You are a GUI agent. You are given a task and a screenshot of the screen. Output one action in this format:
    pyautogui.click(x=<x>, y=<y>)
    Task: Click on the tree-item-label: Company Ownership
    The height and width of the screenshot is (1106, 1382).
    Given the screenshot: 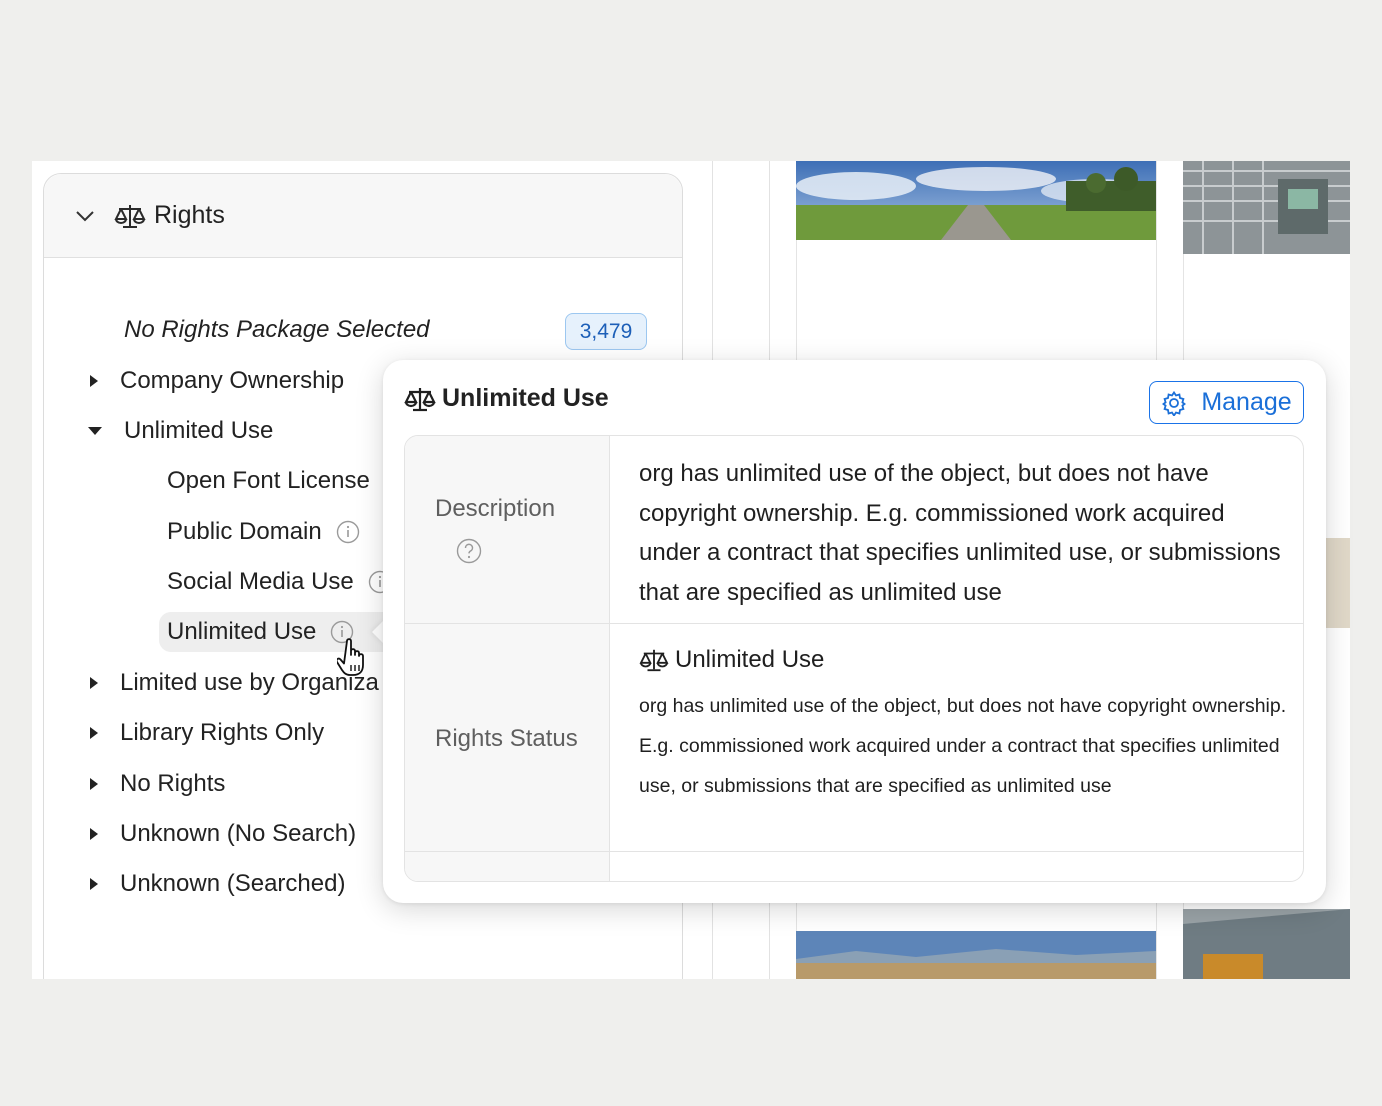 What is the action you would take?
    pyautogui.click(x=232, y=380)
    